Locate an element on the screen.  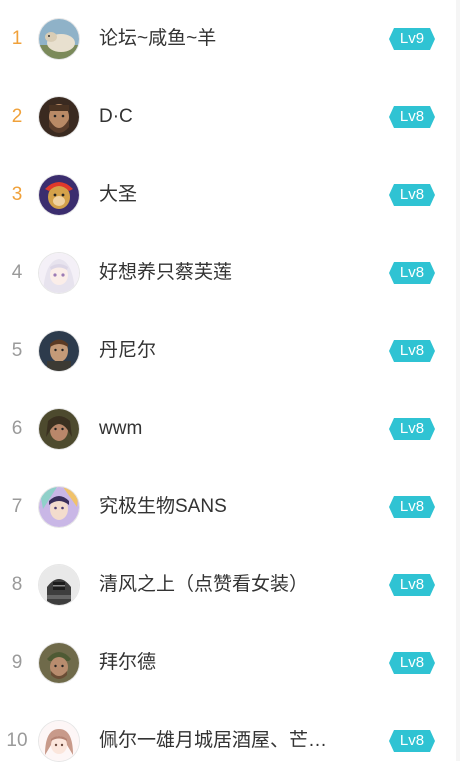
rank-number: 3 is located at coordinates (17, 194).